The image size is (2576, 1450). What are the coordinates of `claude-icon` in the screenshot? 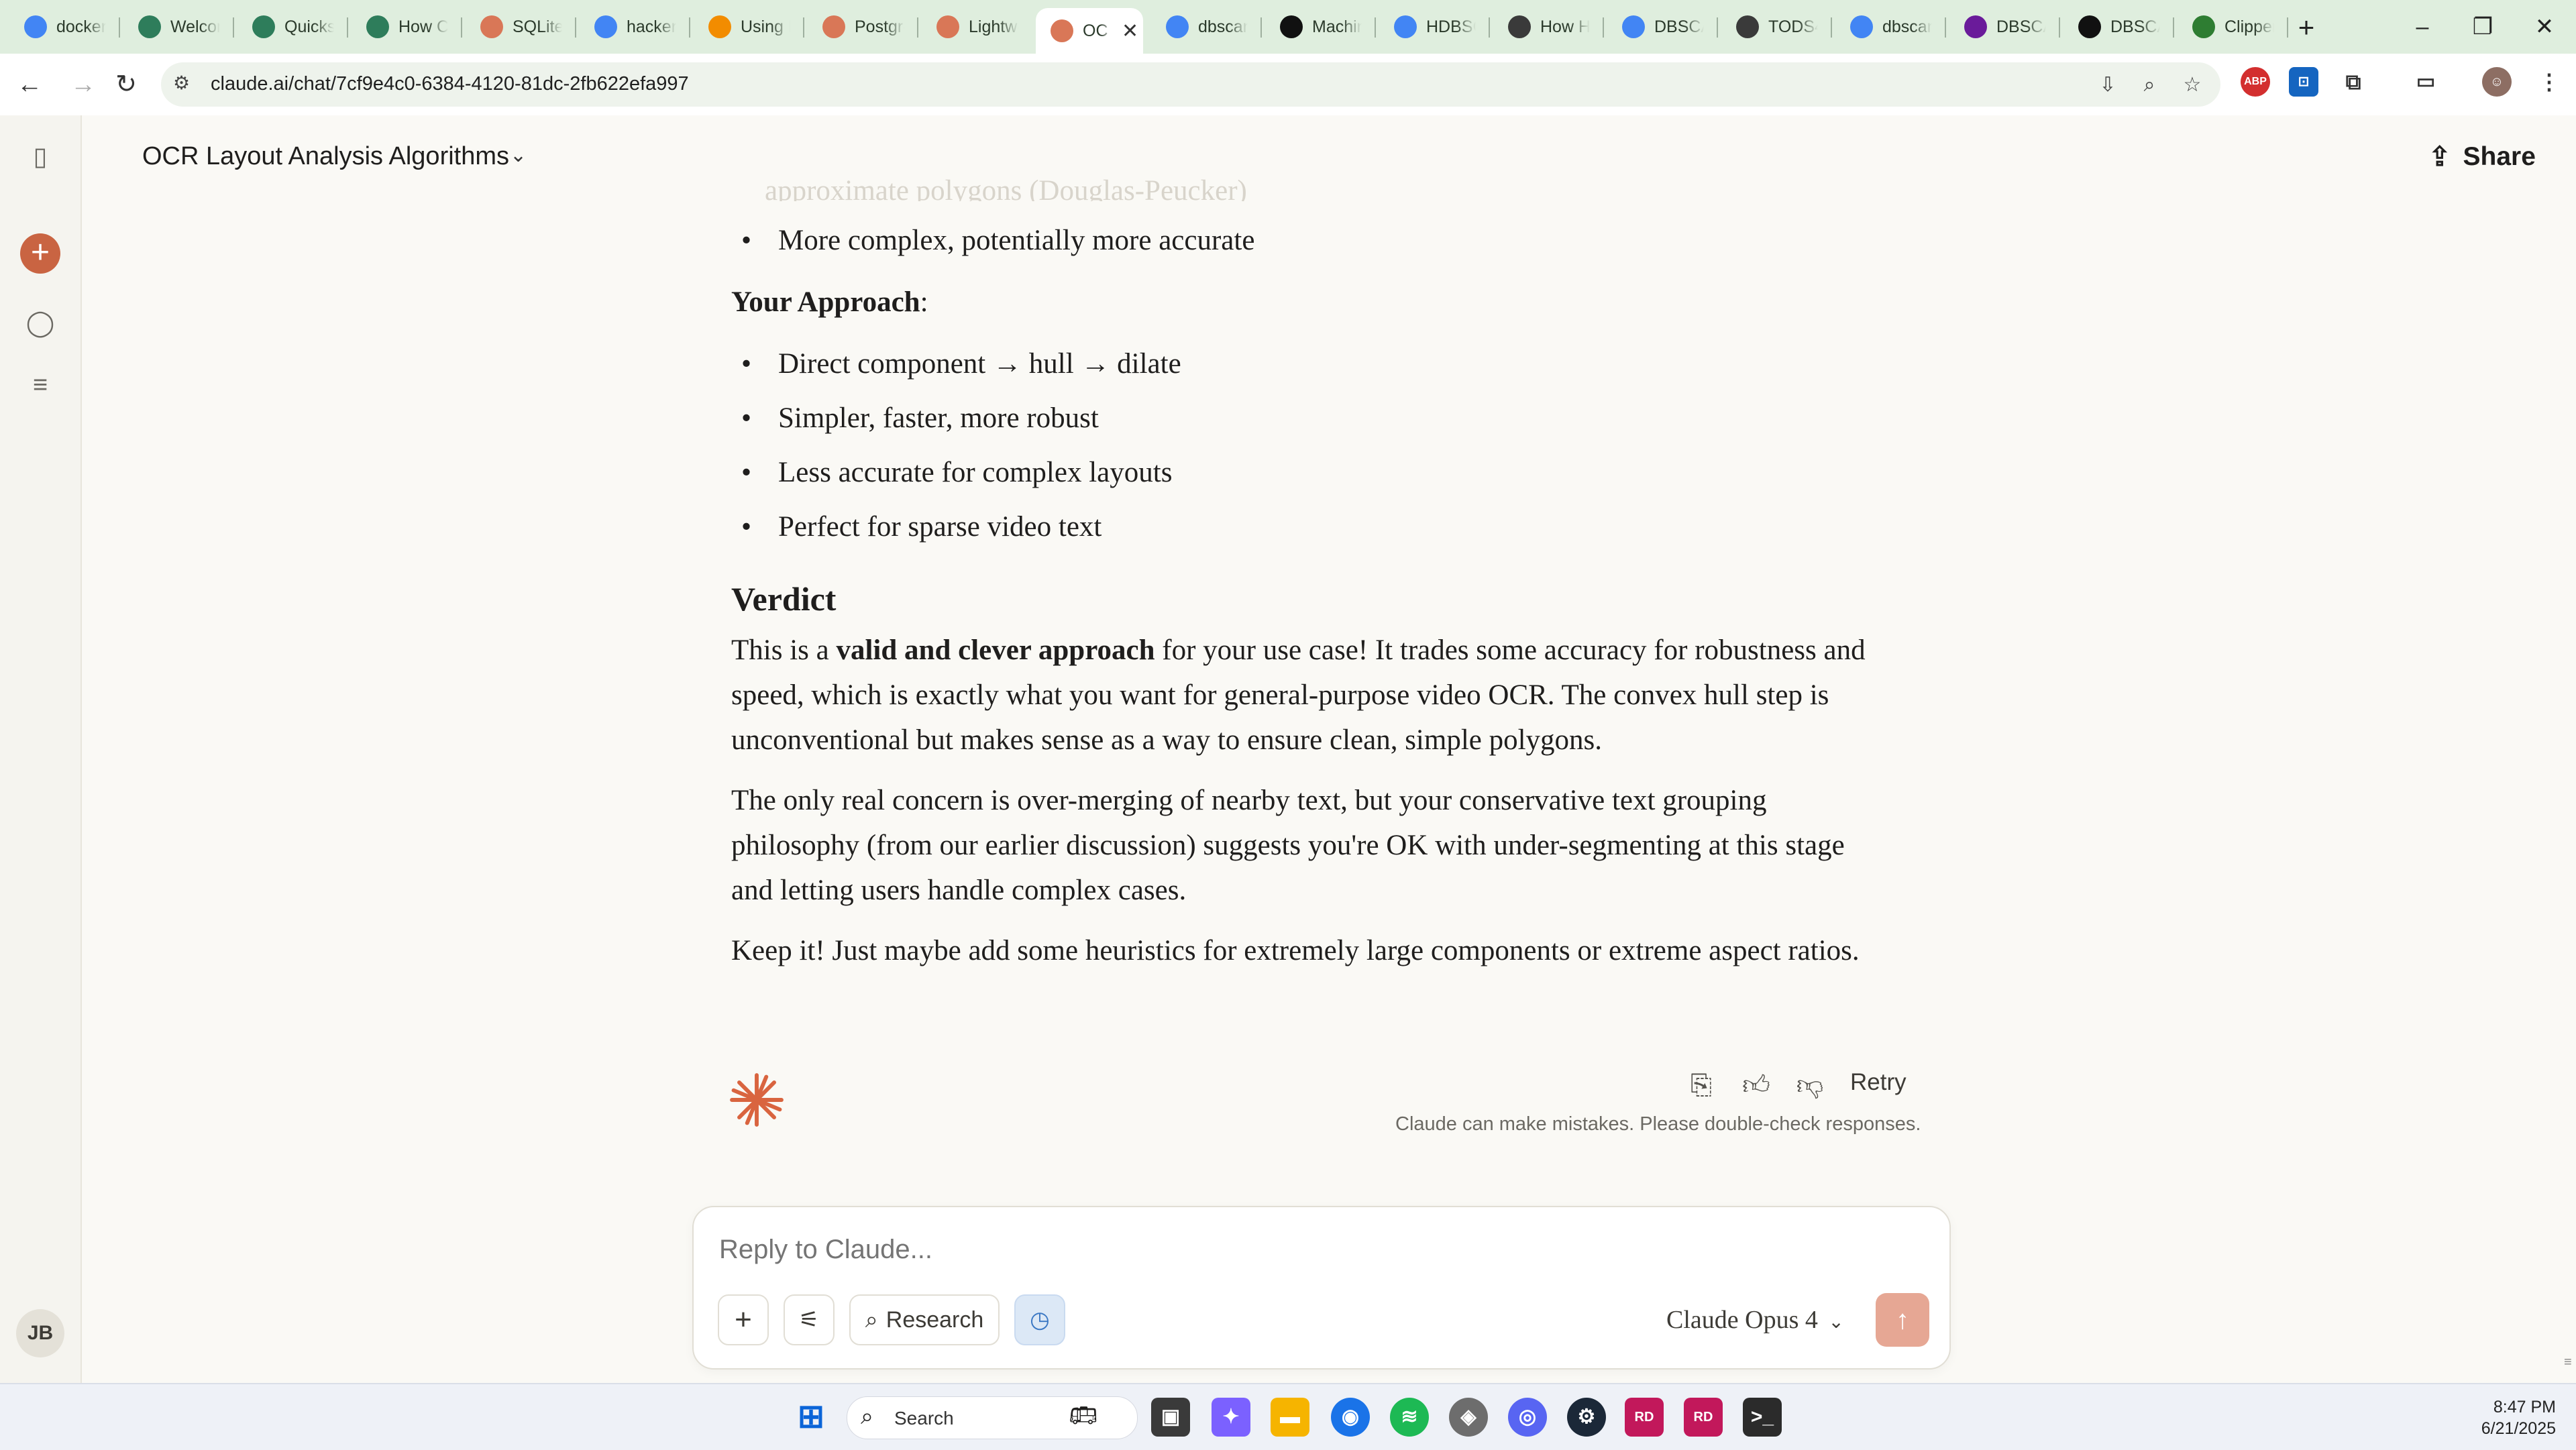 It's located at (491, 26).